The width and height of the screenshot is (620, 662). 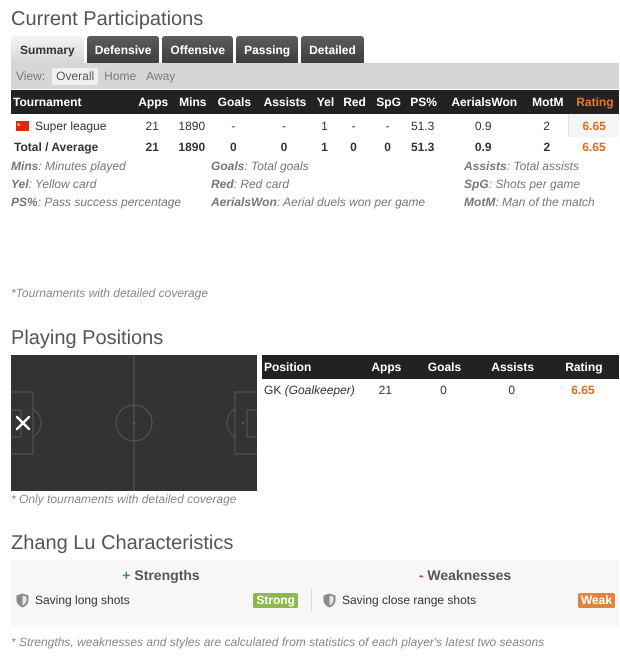 What do you see at coordinates (483, 147) in the screenshot?
I see `table-cell-text: 0.9` at bounding box center [483, 147].